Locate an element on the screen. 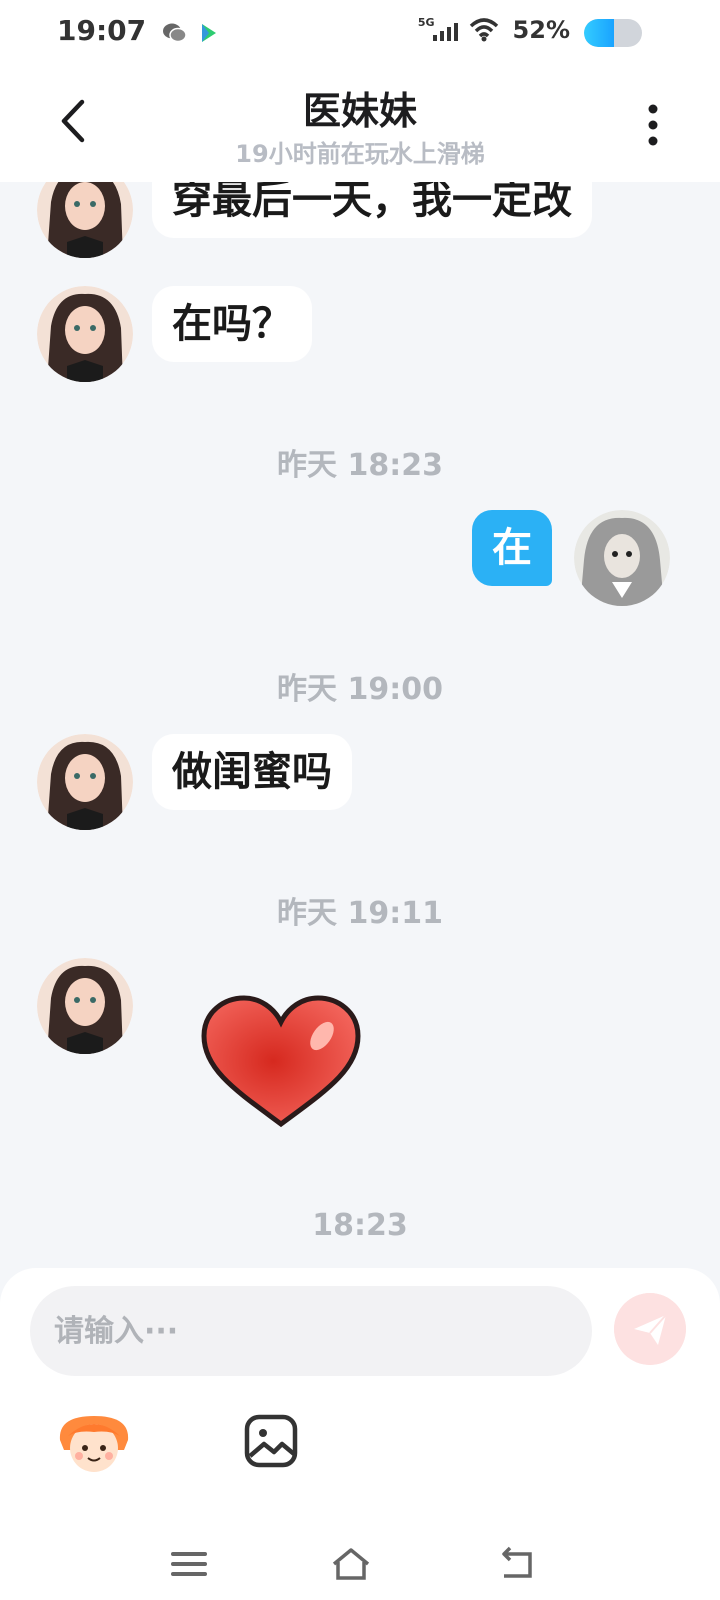 This screenshot has height=1600, width=720. more-options-icon is located at coordinates (653, 125).